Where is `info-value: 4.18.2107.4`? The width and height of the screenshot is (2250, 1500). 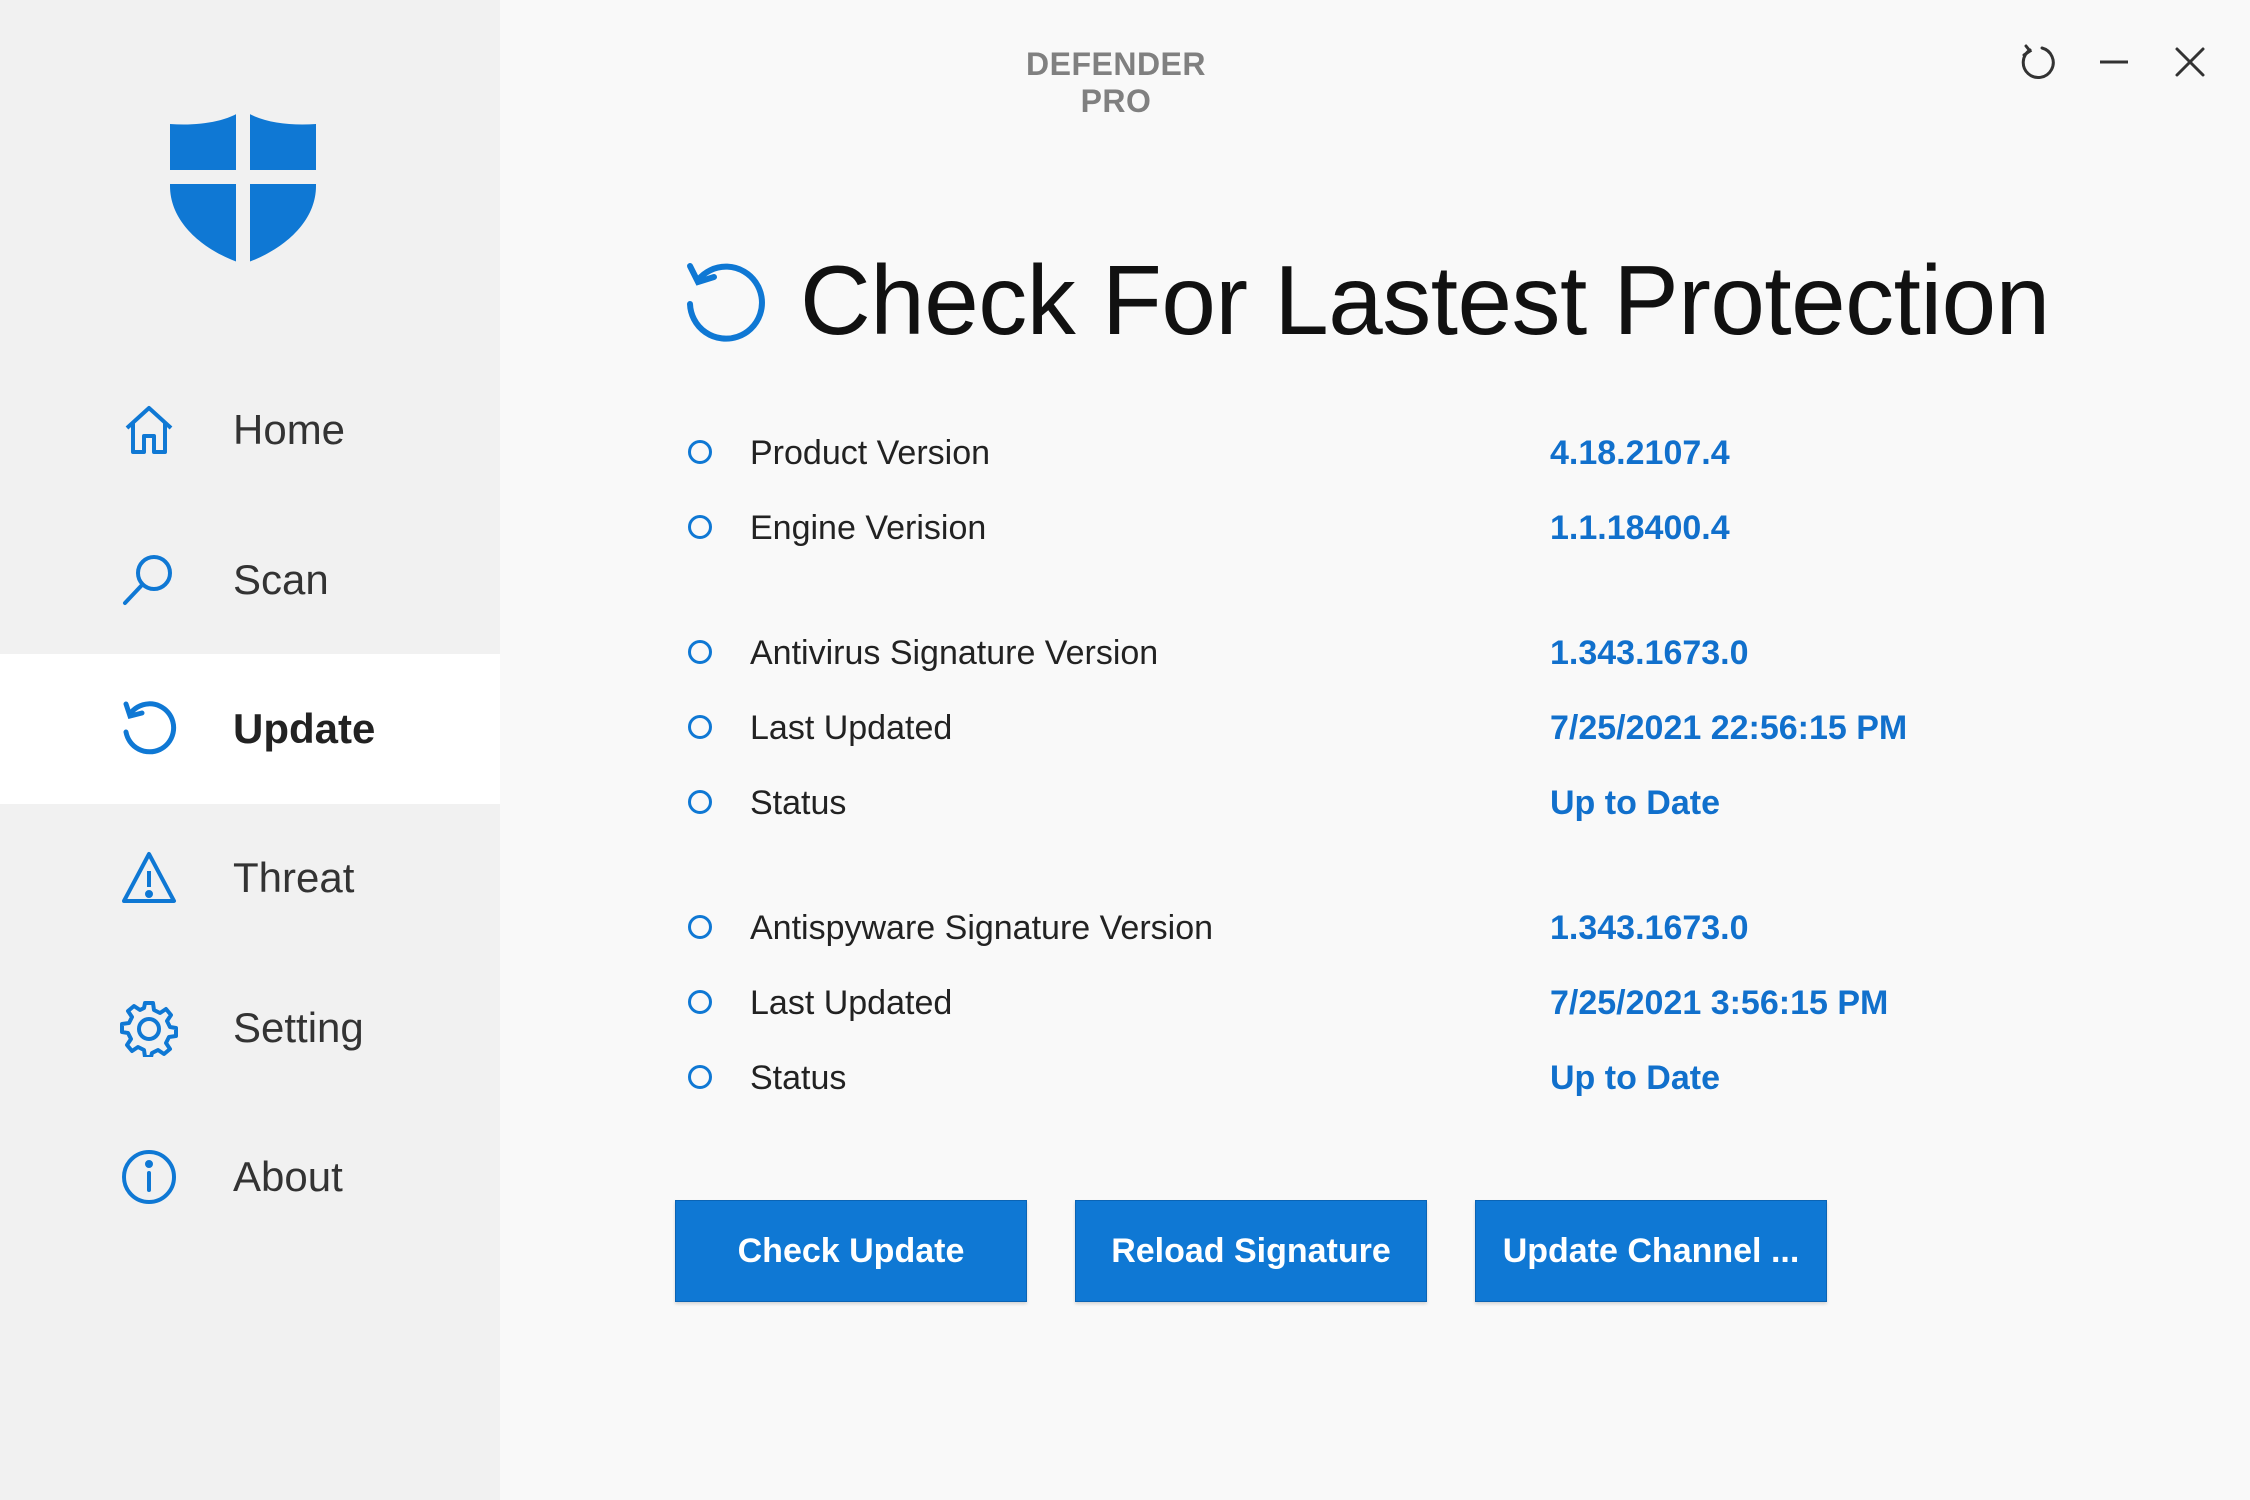 info-value: 4.18.2107.4 is located at coordinates (1640, 453).